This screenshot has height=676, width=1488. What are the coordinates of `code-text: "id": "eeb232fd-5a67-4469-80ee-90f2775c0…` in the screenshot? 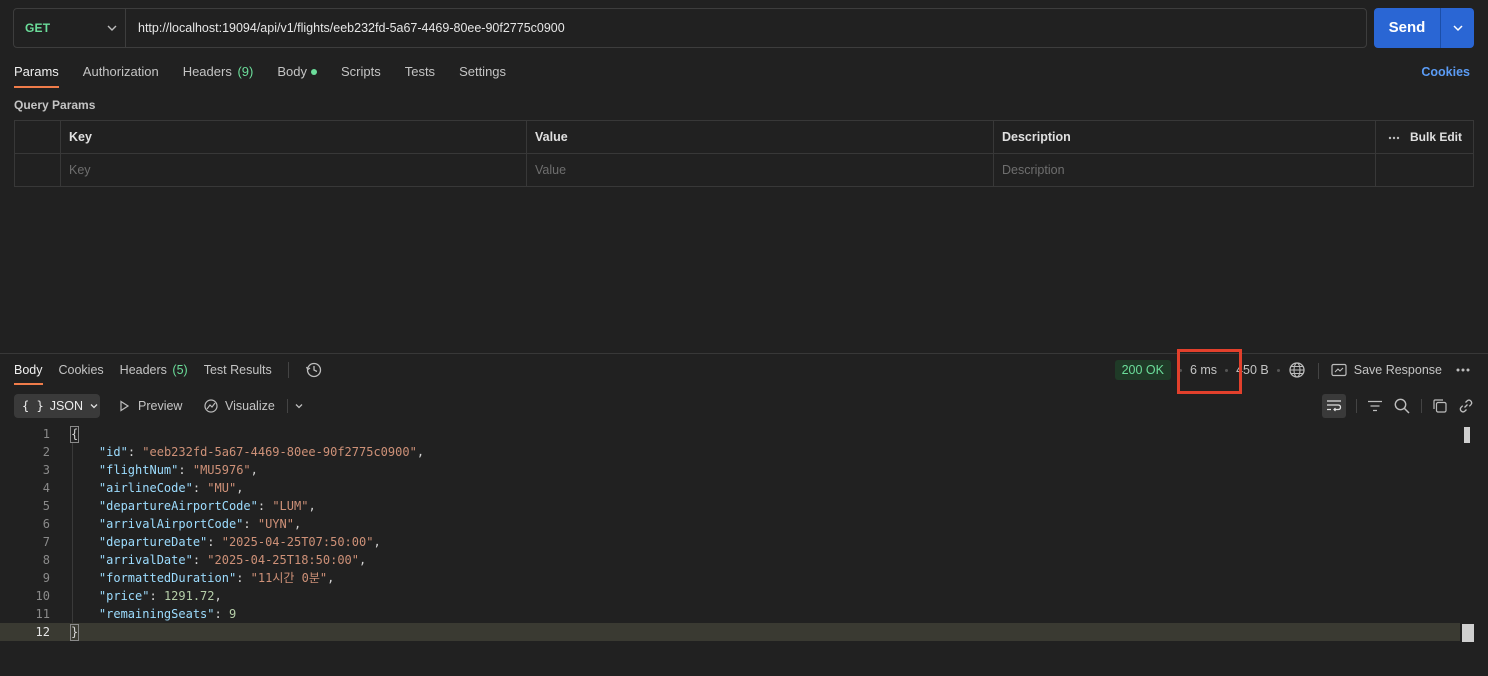 It's located at (247, 452).